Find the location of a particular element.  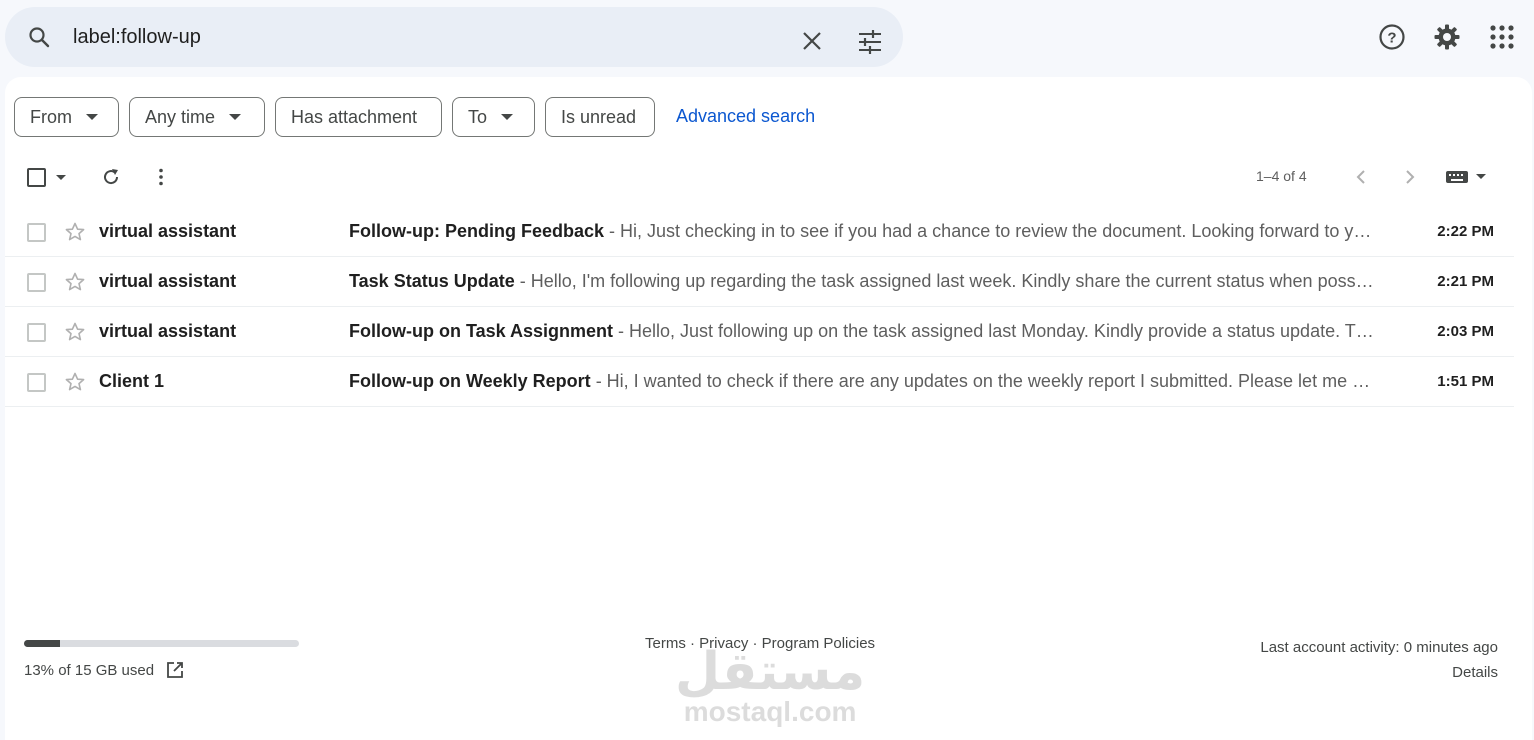

chevron-right-icon is located at coordinates (1410, 177).